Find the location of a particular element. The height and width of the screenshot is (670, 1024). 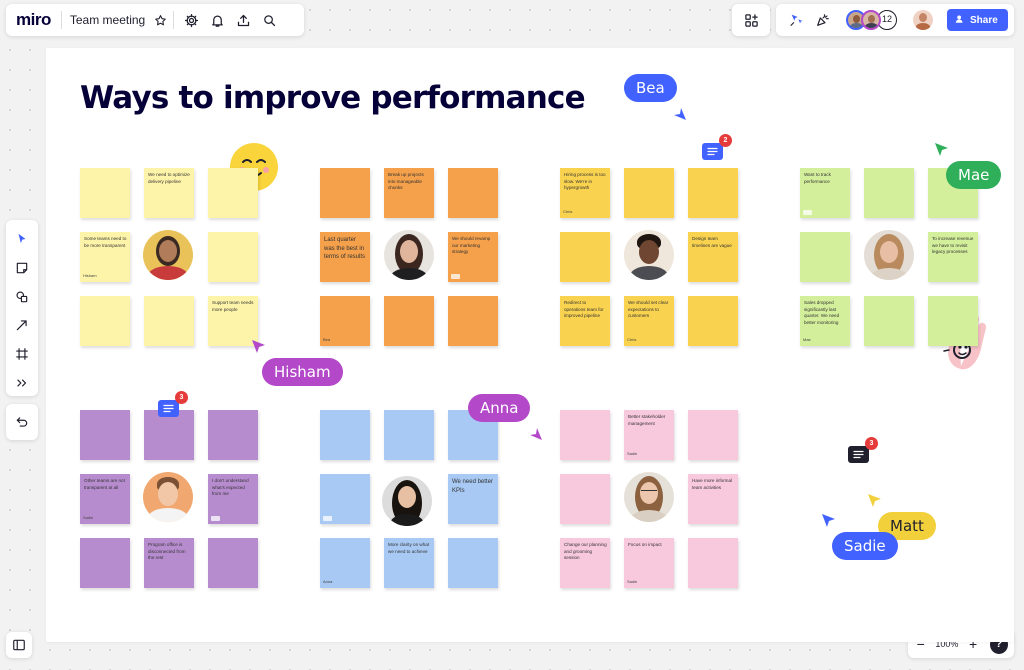

sticky-note: We need to optimize delivery pipeline is located at coordinates (169, 193).